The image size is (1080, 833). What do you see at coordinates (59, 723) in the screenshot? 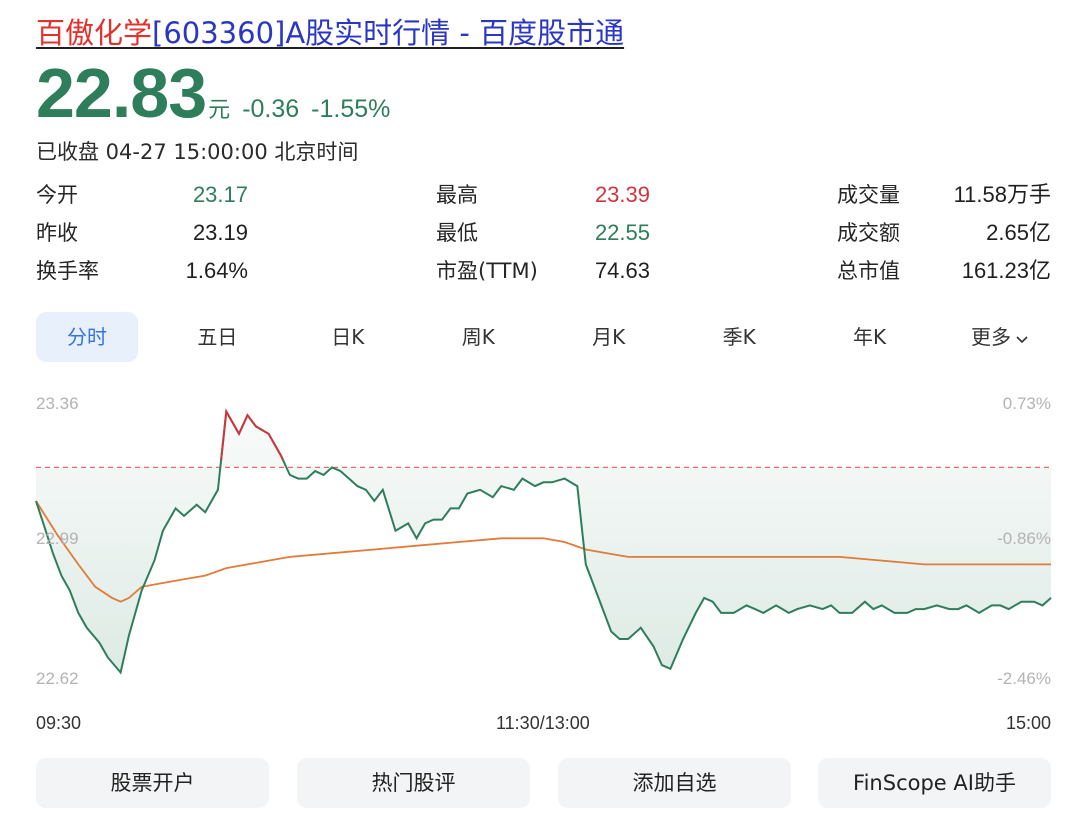
I see `x-label-open: 09:30` at bounding box center [59, 723].